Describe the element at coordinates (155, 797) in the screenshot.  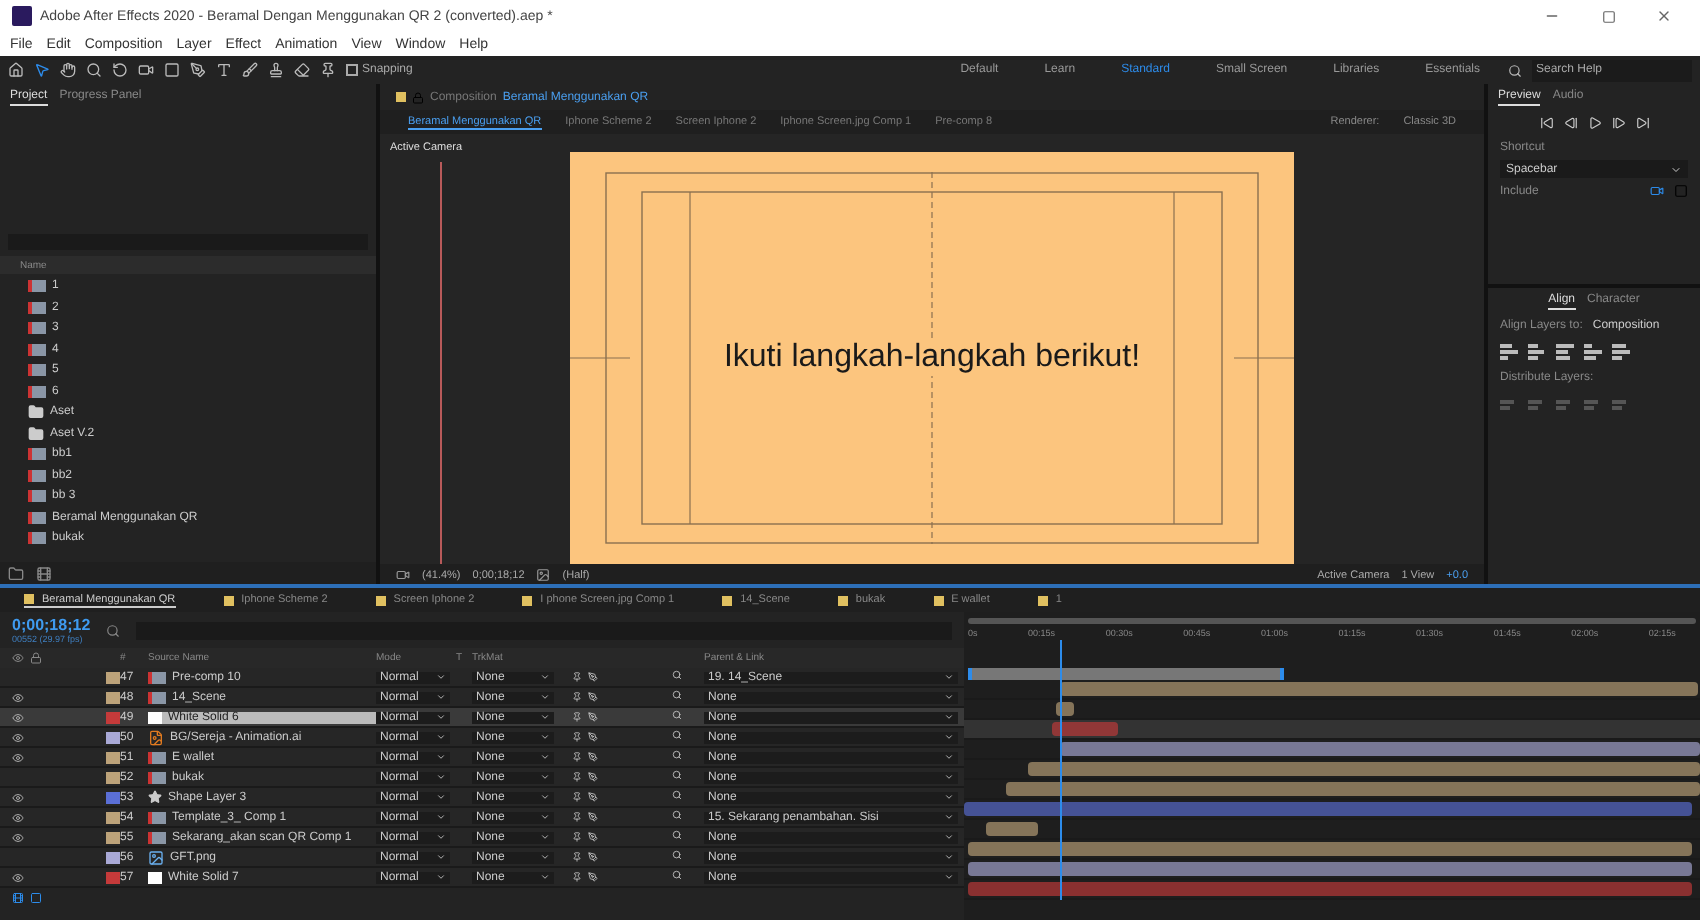
I see `star-icon` at that location.